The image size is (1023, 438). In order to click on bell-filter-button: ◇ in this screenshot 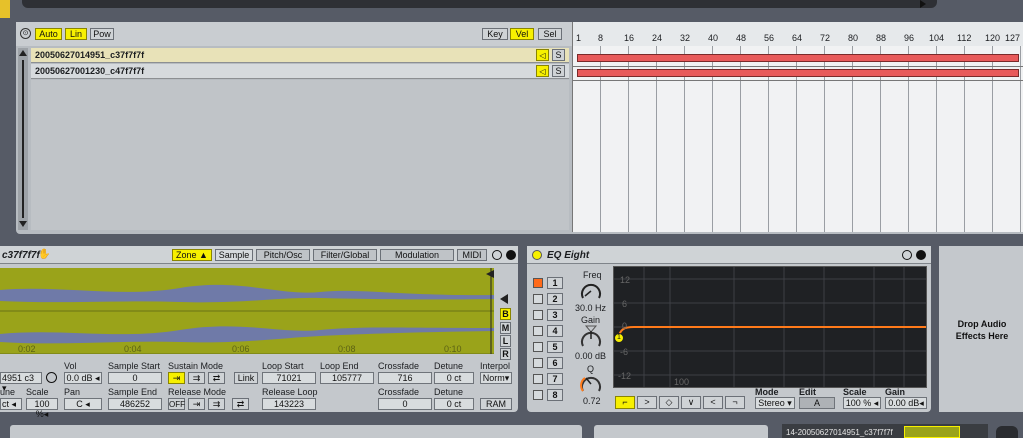, I will do `click(669, 402)`.